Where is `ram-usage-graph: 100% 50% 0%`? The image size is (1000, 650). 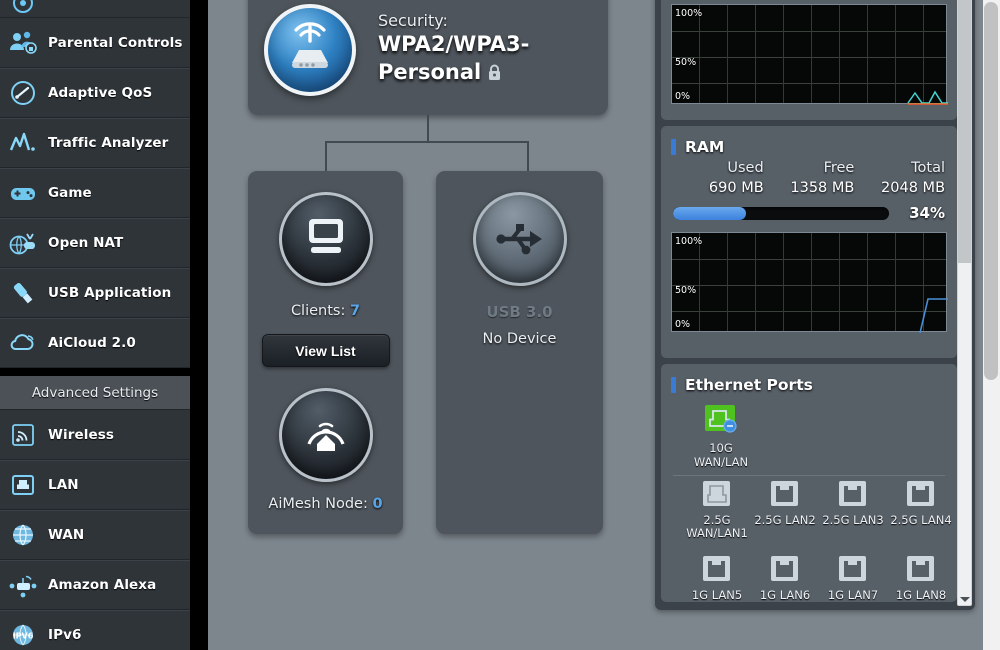
ram-usage-graph: 100% 50% 0% is located at coordinates (809, 282).